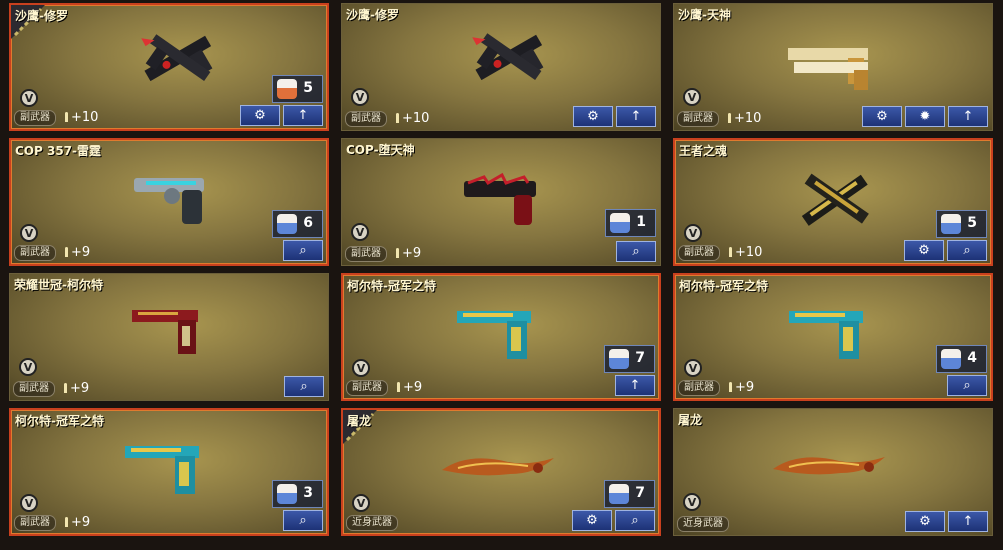 The height and width of the screenshot is (550, 1003). I want to click on weapon-card: 王者之魂 V 副武器 +10 5 ⚙ ⌕, so click(833, 202).